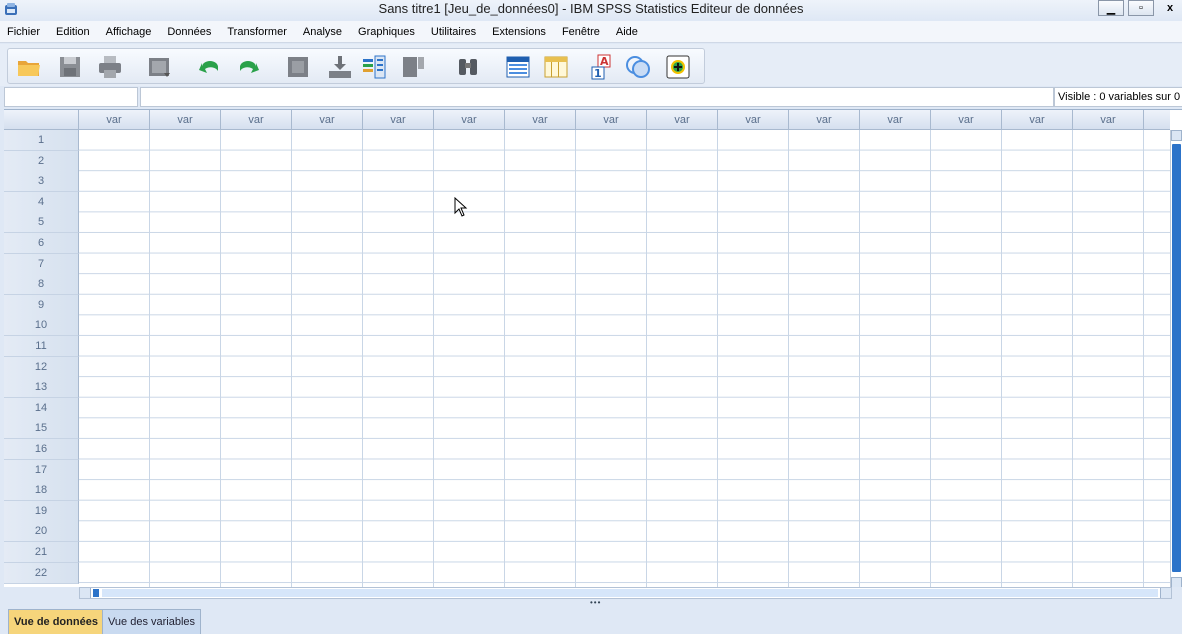  Describe the element at coordinates (41, 264) in the screenshot. I see `row-header: 7` at that location.